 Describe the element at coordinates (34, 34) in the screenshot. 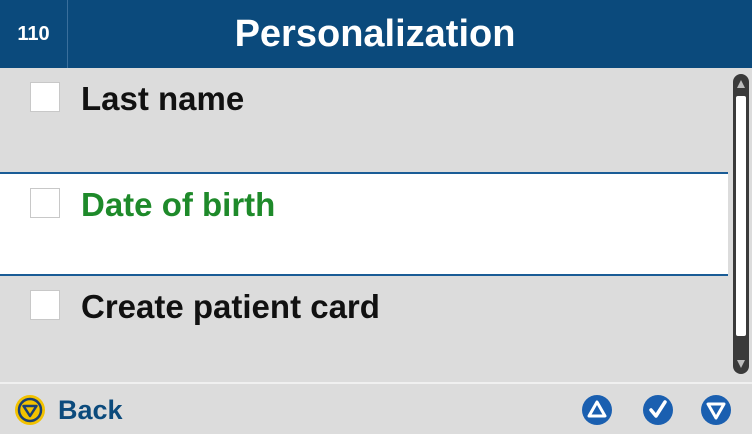

I see `screen-number: 110` at that location.